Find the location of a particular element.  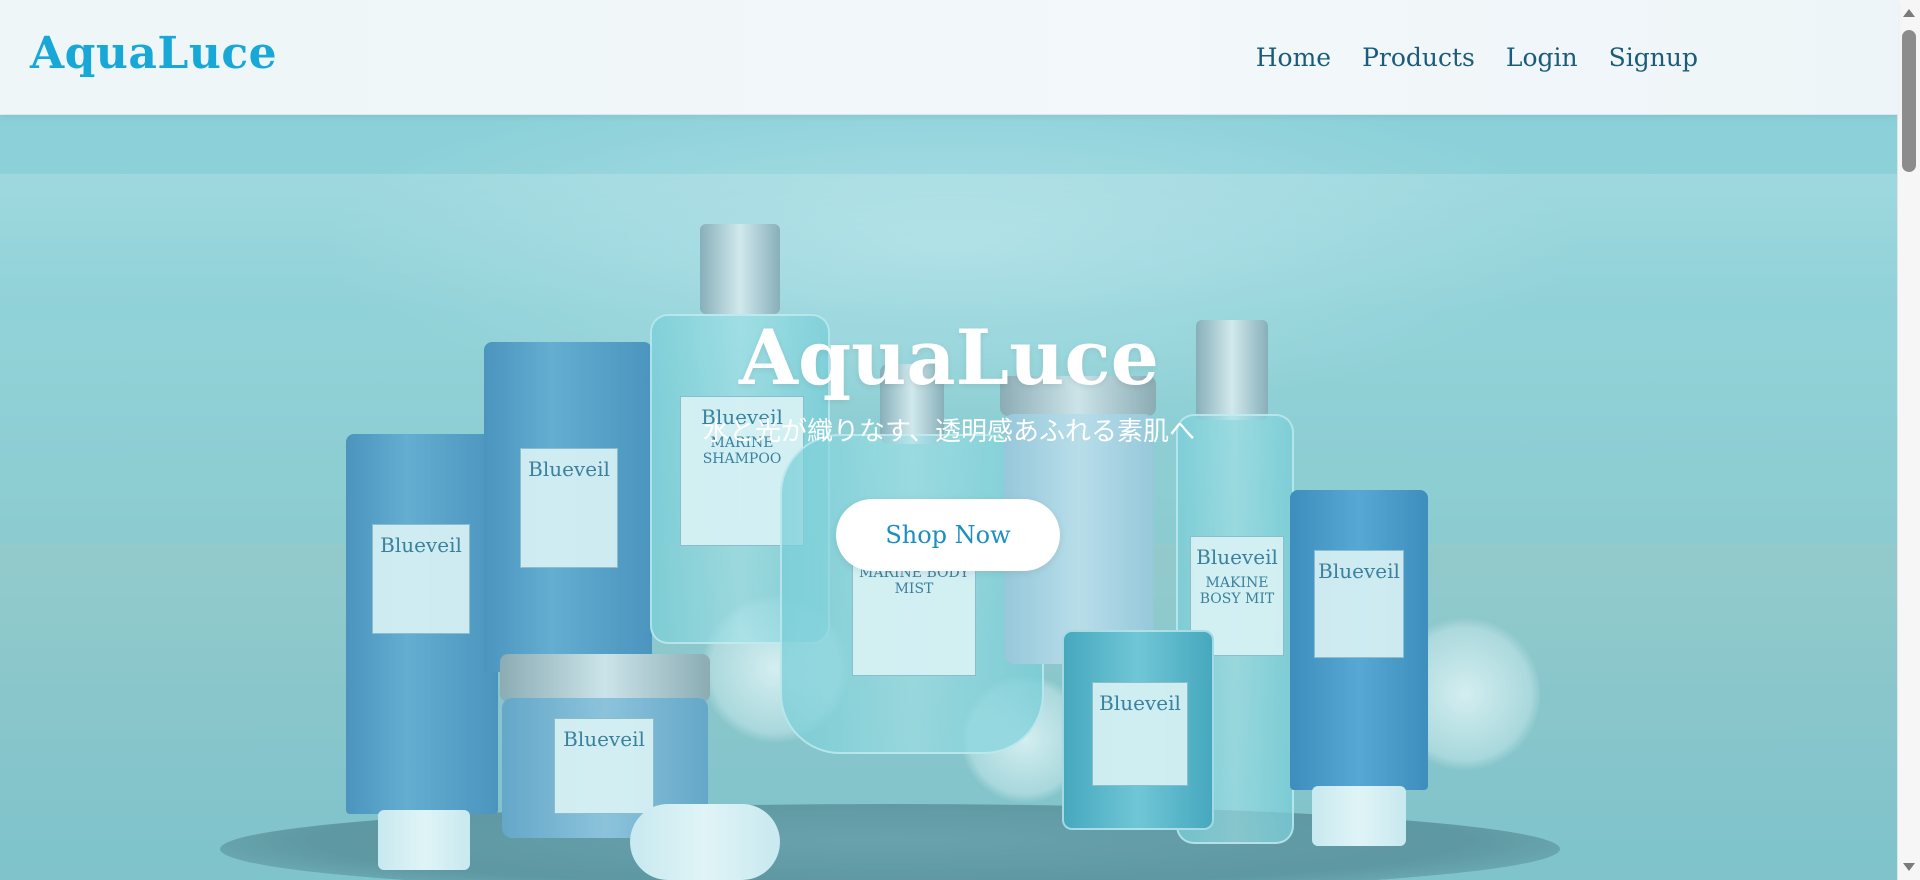

shop-now-button: Shop Now is located at coordinates (948, 535).